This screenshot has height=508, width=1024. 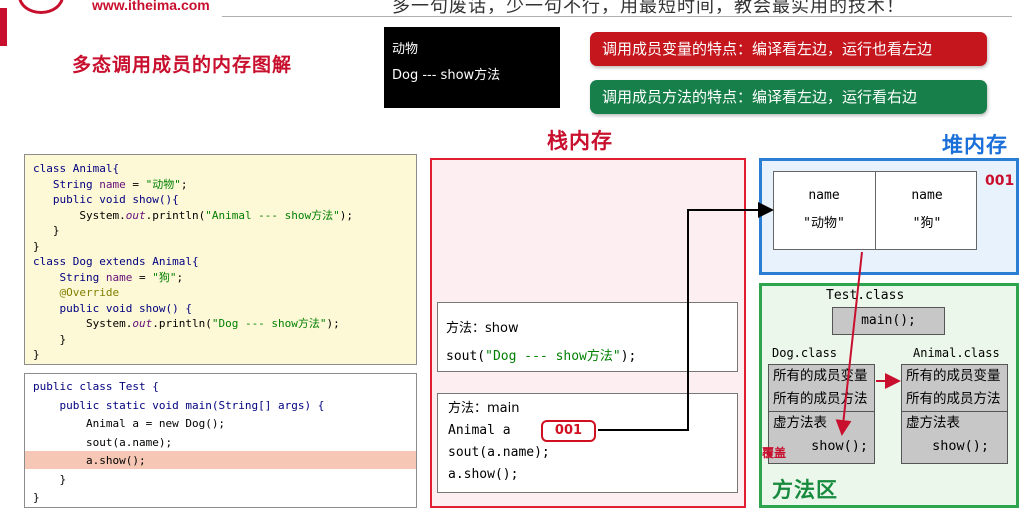 I want to click on class-pointer-arrow, so click(x=849, y=343).